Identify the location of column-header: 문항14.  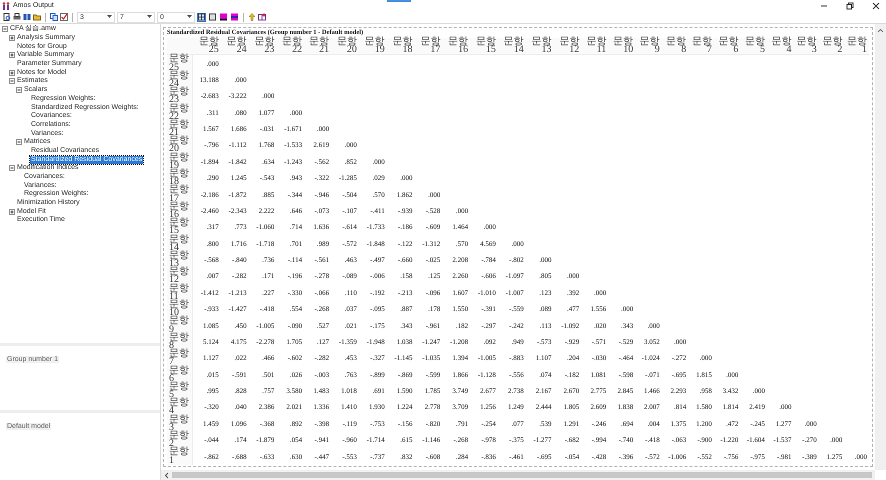
(513, 46).